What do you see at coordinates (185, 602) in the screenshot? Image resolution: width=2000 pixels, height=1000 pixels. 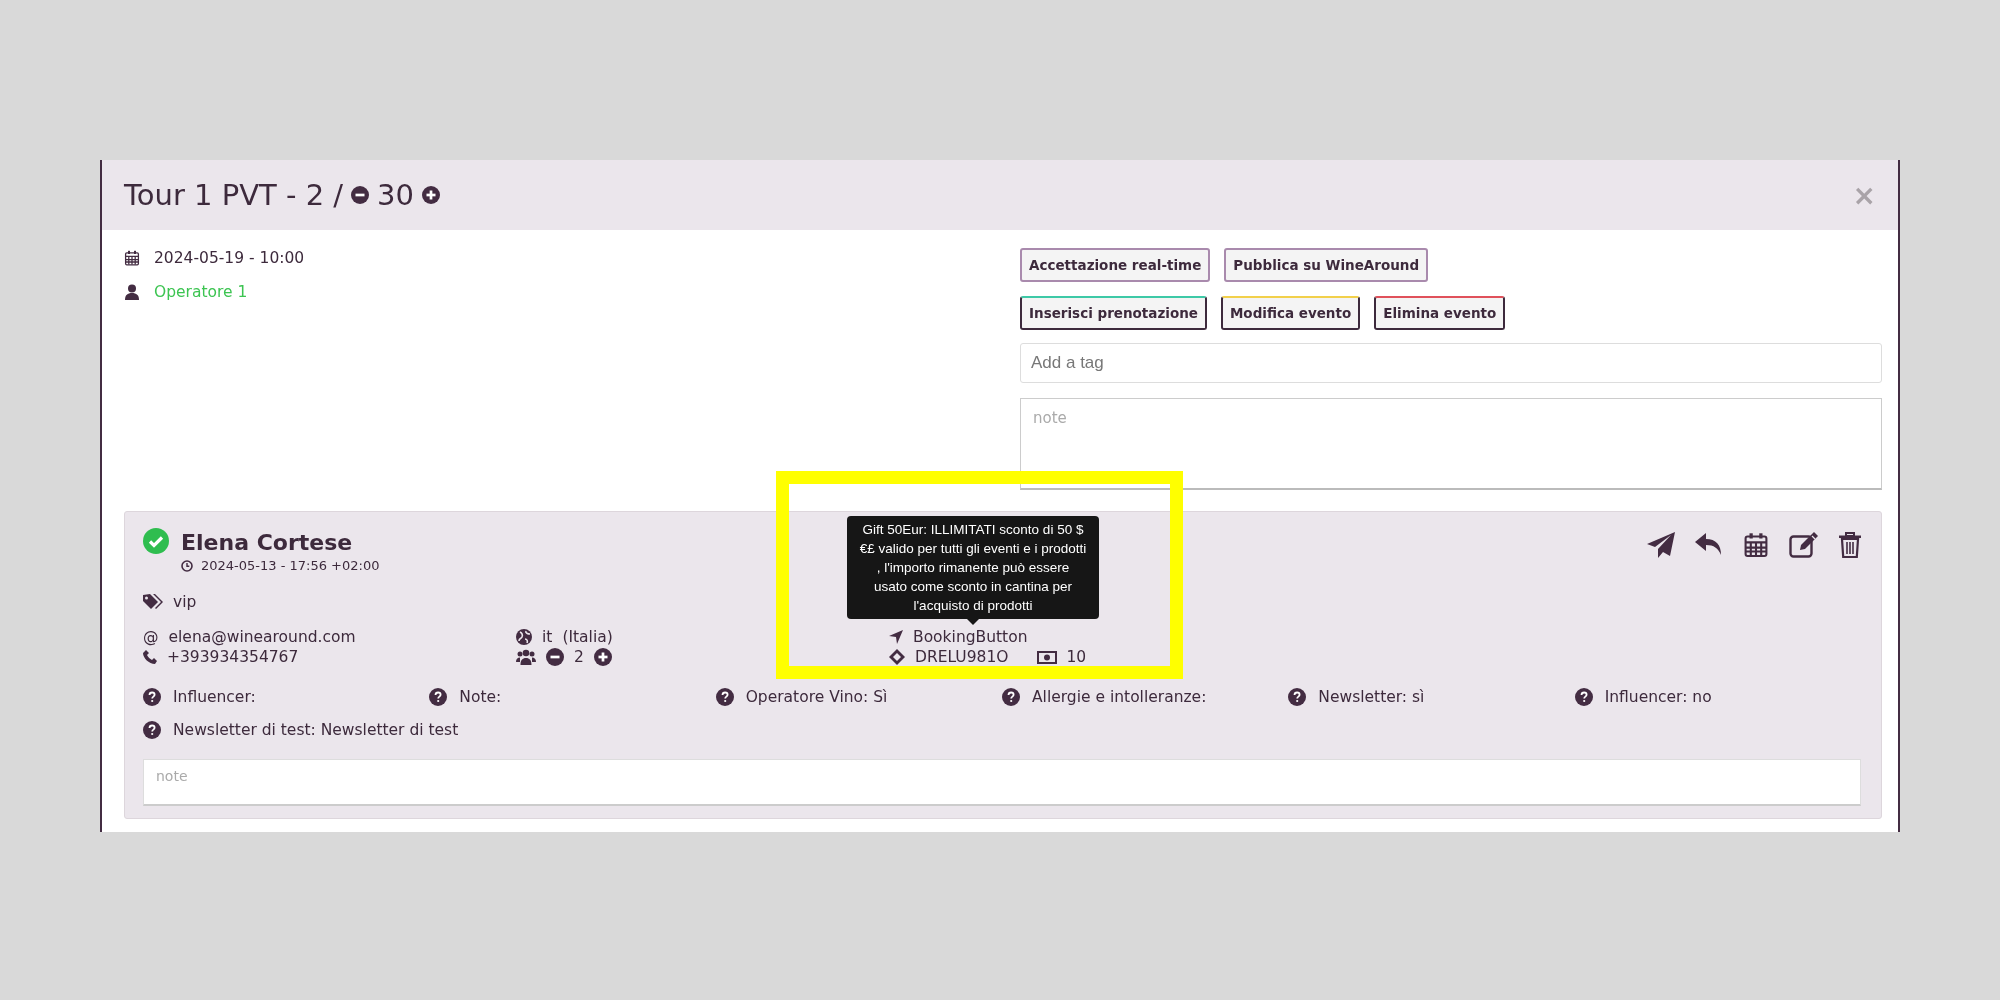 I see `tag-label: vip` at bounding box center [185, 602].